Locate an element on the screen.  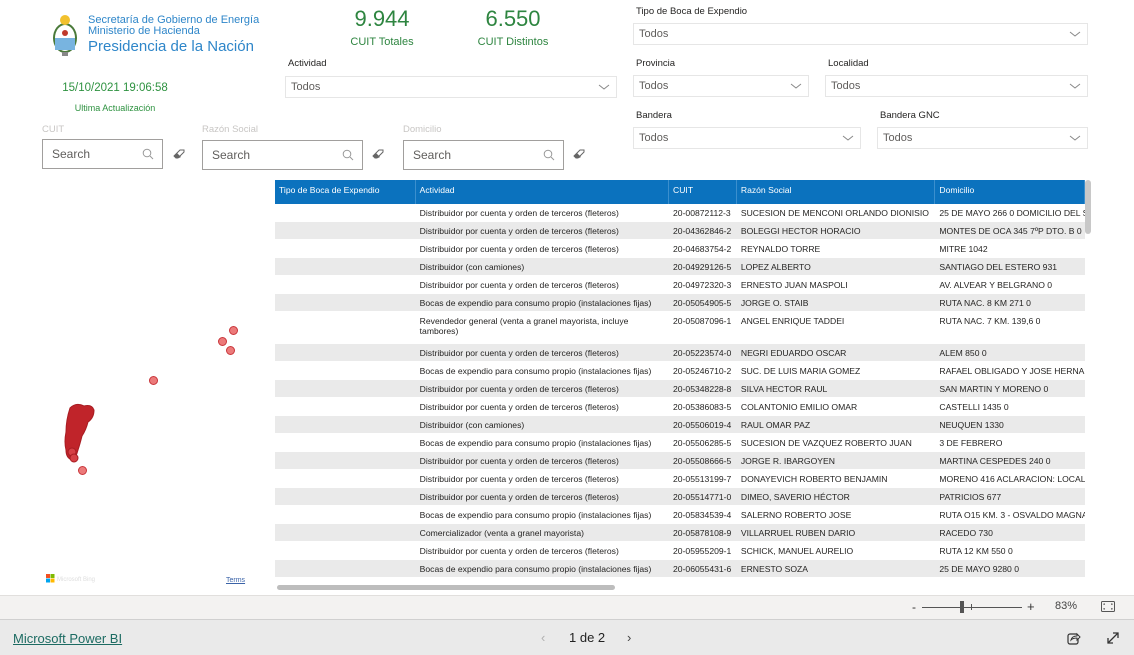
cell-domicilio: AV. ALVEAR Y BELGRANO 0 is located at coordinates (996, 285).